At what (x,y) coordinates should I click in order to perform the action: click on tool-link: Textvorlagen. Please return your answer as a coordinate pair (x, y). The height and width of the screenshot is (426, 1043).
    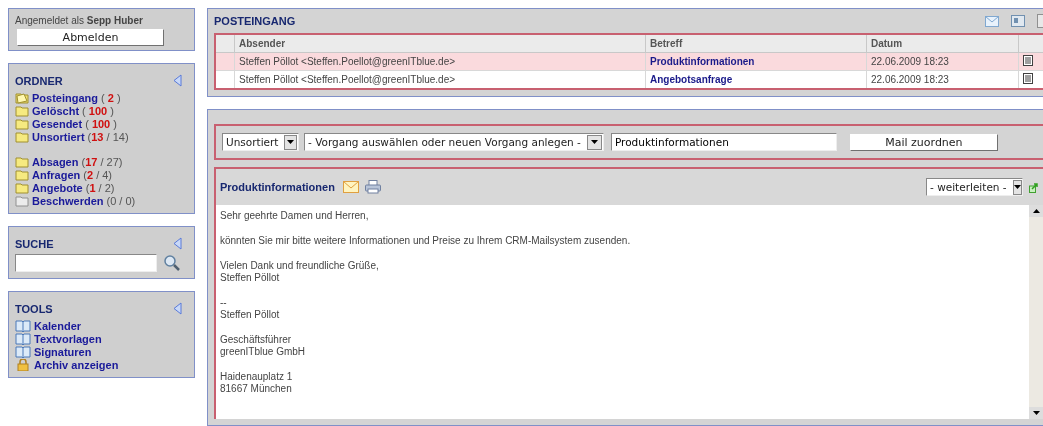
    Looking at the image, I should click on (68, 338).